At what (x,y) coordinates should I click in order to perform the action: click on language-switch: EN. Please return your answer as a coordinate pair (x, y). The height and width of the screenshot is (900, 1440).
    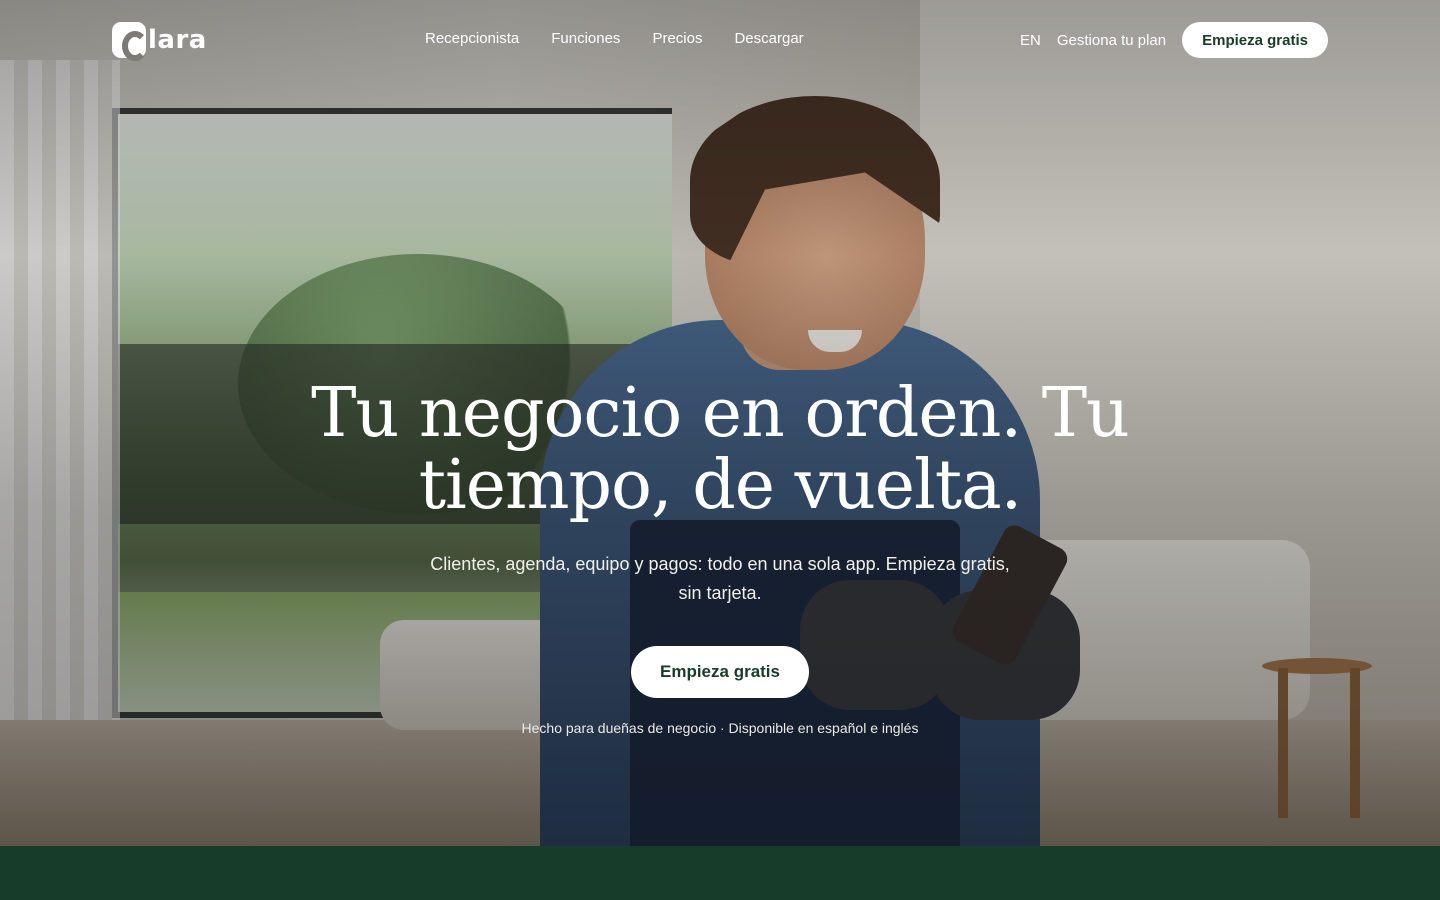
    Looking at the image, I should click on (1030, 40).